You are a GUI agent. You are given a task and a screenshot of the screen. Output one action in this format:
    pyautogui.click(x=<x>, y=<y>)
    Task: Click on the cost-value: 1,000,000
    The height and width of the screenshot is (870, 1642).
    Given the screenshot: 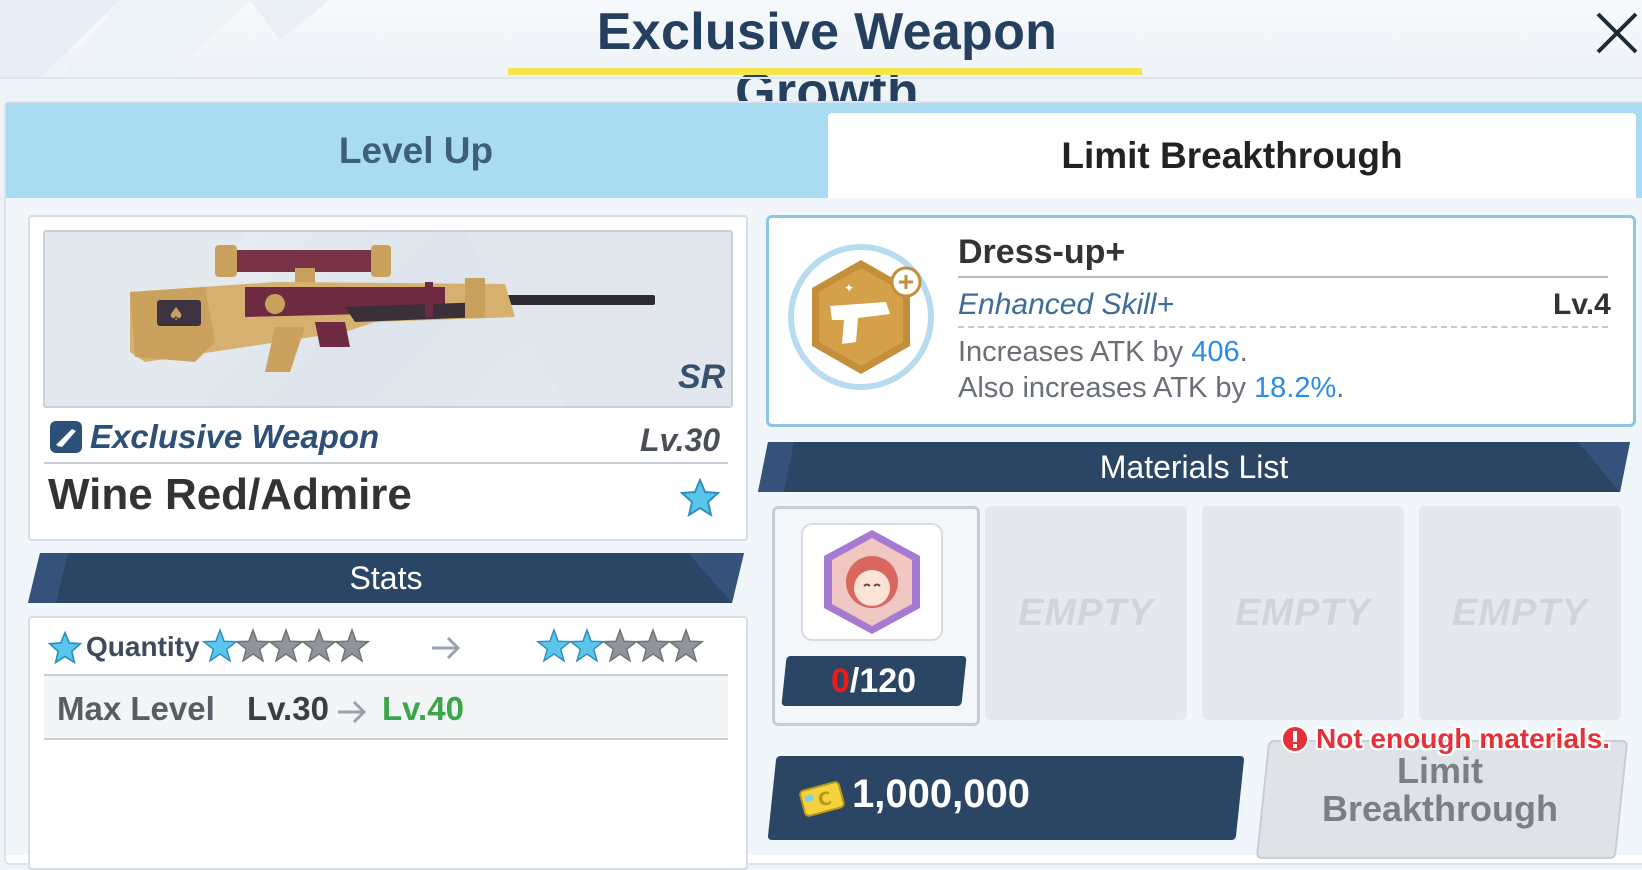 What is the action you would take?
    pyautogui.click(x=941, y=794)
    